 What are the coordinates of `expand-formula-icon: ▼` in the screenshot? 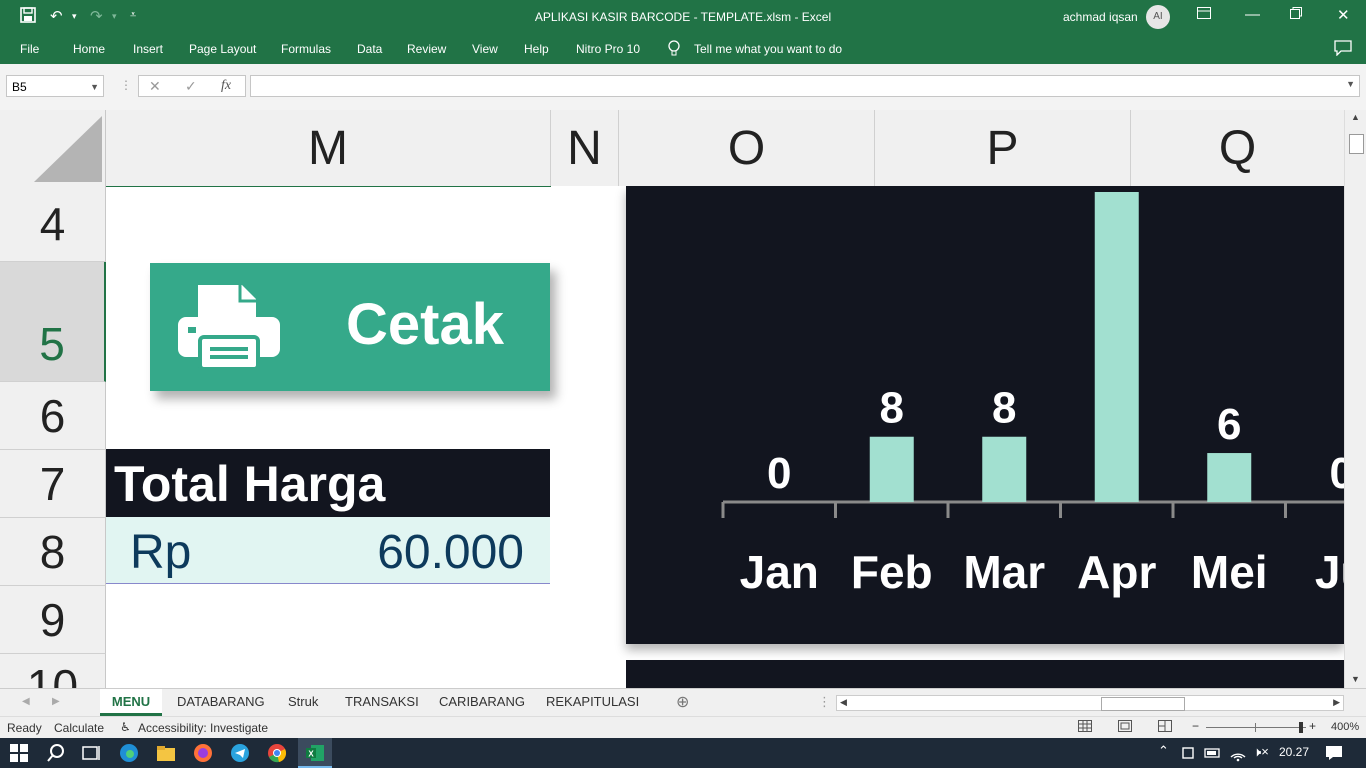 It's located at (1350, 84).